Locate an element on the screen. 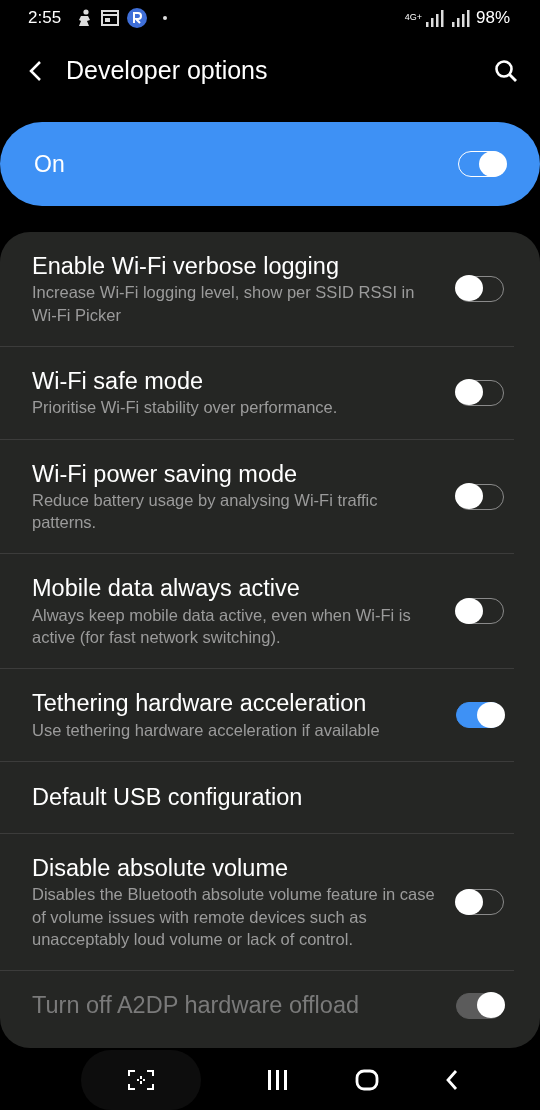 The width and height of the screenshot is (540, 1110). setting-description: Prioritise Wi-Fi stability over performance. is located at coordinates (185, 408).